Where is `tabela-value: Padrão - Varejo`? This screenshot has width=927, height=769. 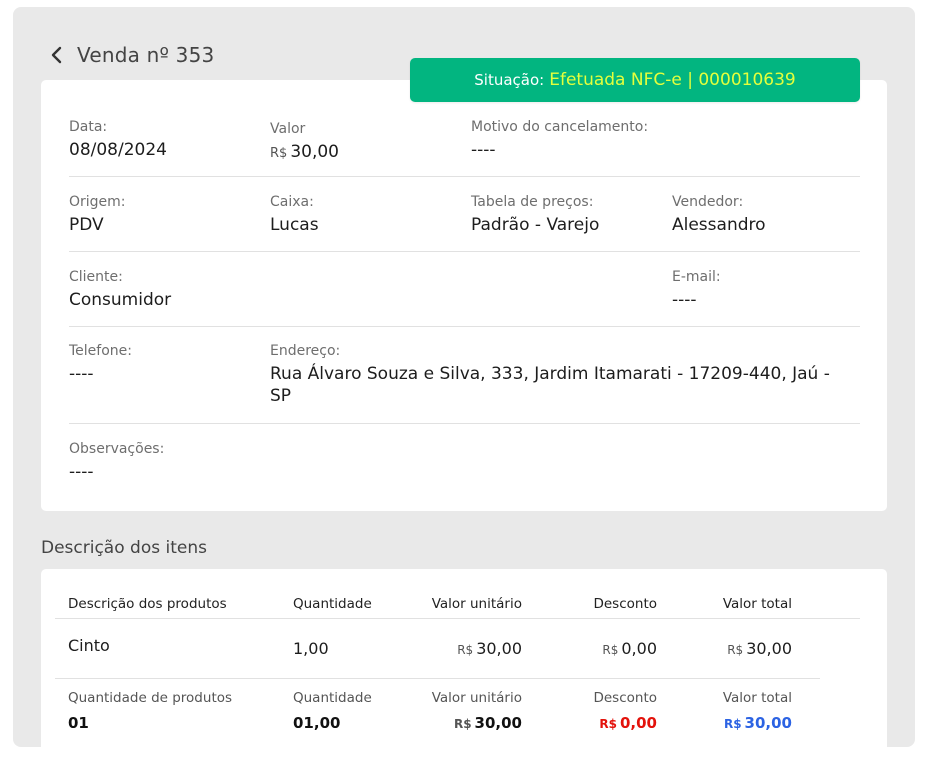
tabela-value: Padrão - Varejo is located at coordinates (535, 225).